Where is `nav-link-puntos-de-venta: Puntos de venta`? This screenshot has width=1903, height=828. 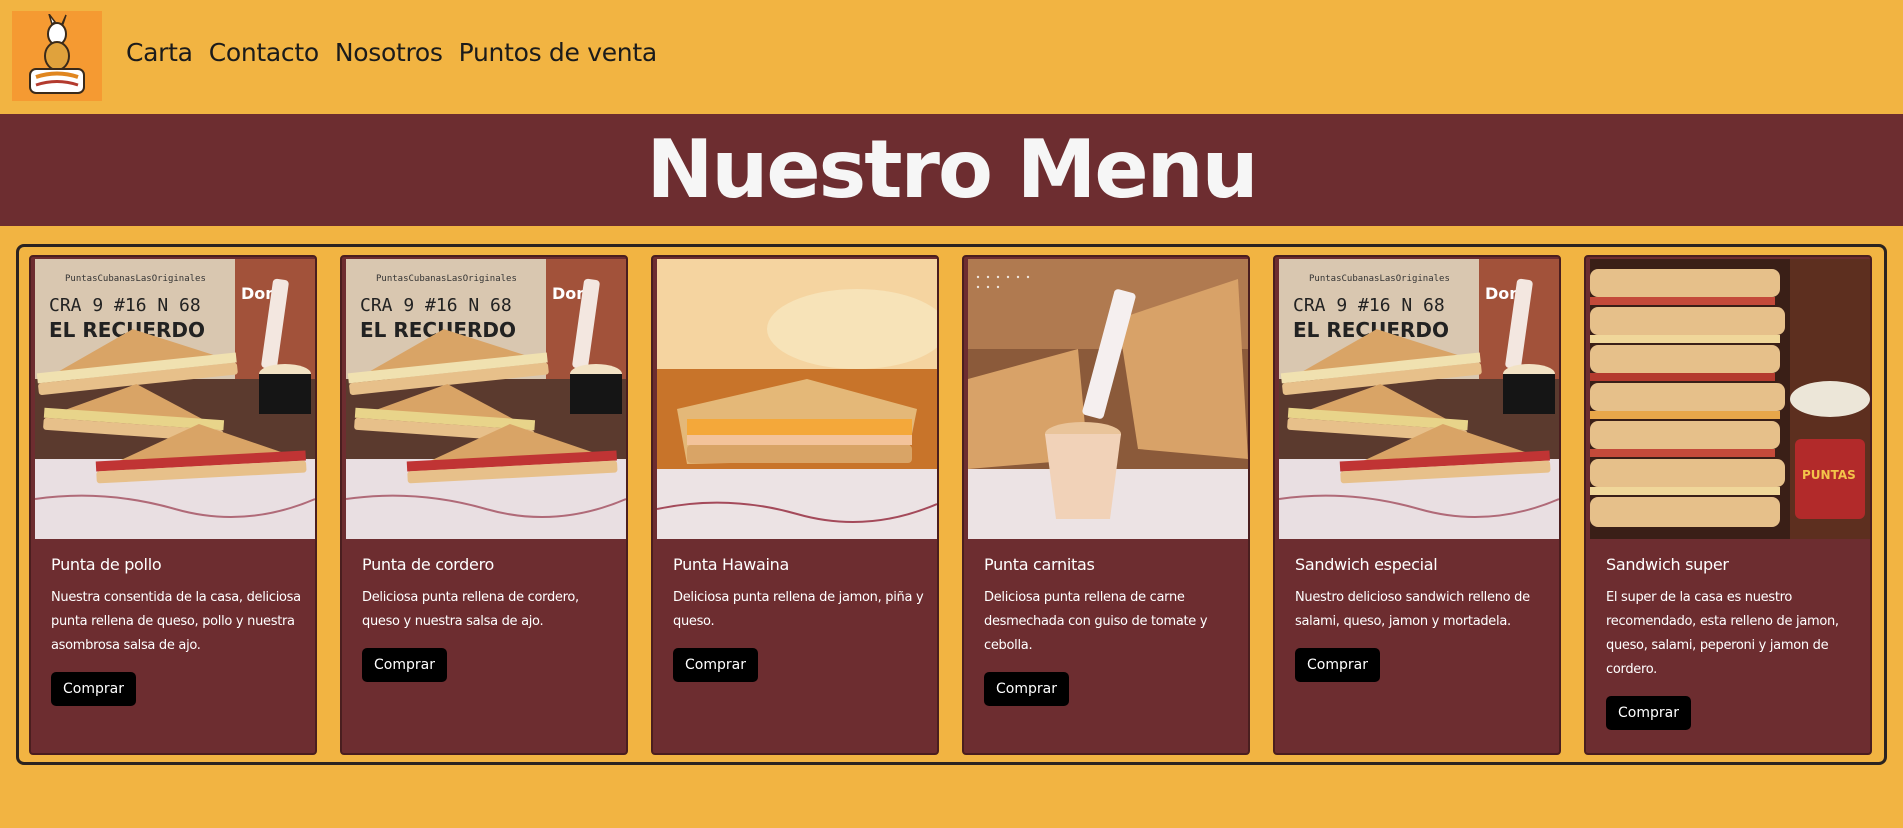 nav-link-puntos-de-venta: Puntos de venta is located at coordinates (558, 52).